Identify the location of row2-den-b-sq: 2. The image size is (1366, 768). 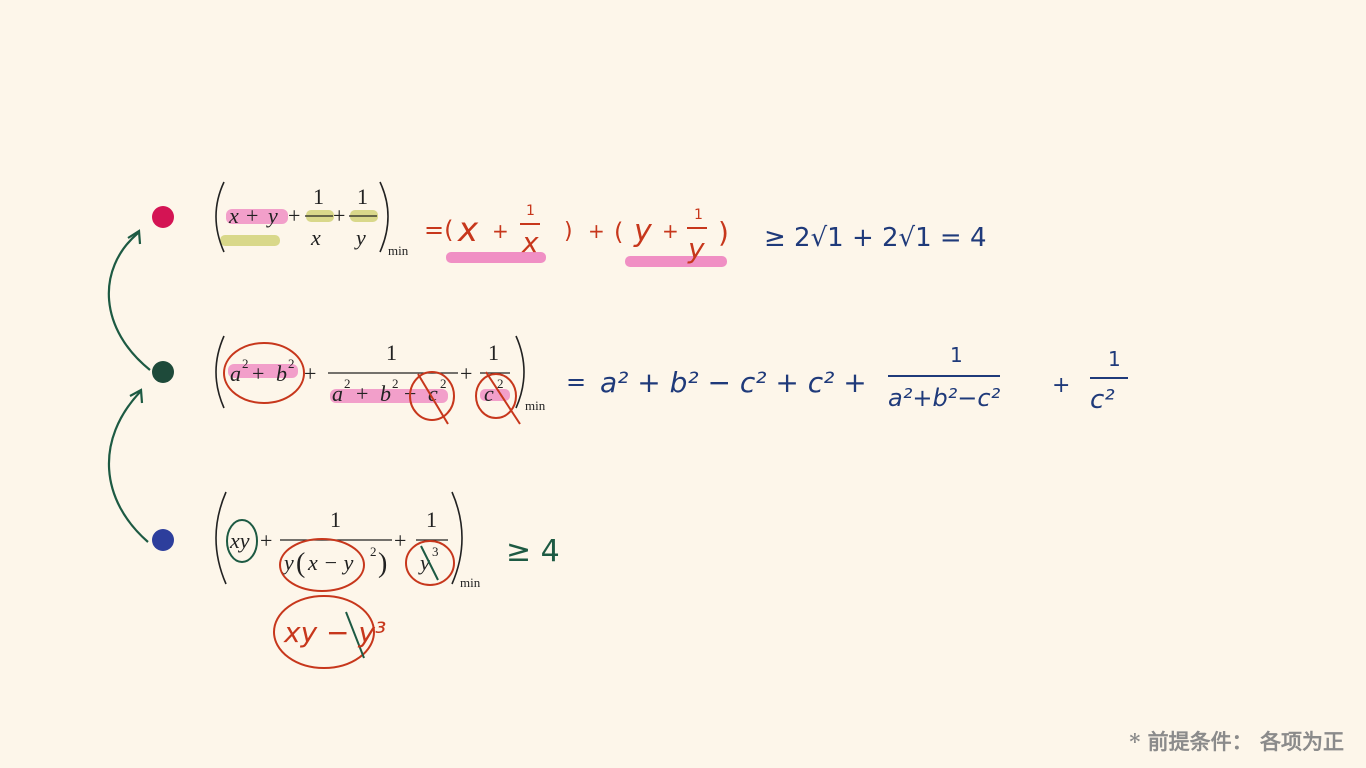
(395, 383).